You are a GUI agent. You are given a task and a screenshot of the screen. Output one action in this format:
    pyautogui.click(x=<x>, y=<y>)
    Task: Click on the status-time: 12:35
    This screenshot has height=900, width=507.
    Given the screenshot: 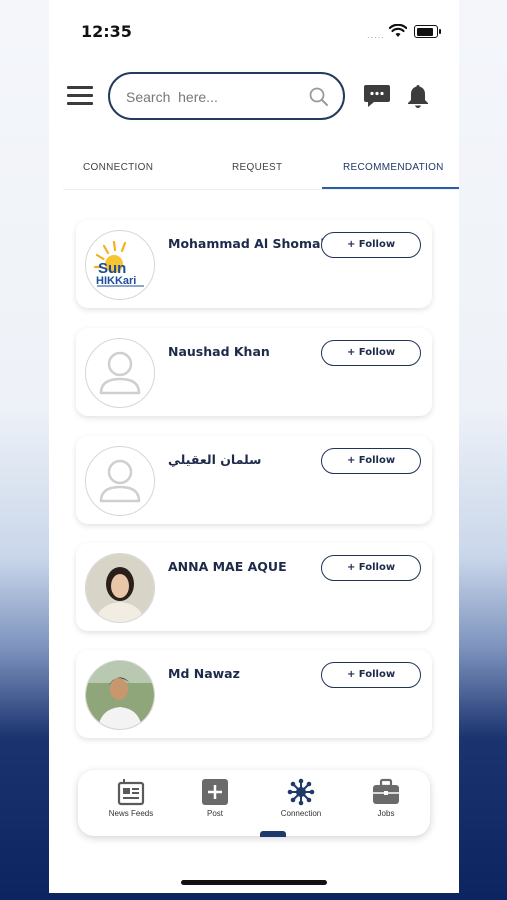 What is the action you would take?
    pyautogui.click(x=106, y=31)
    